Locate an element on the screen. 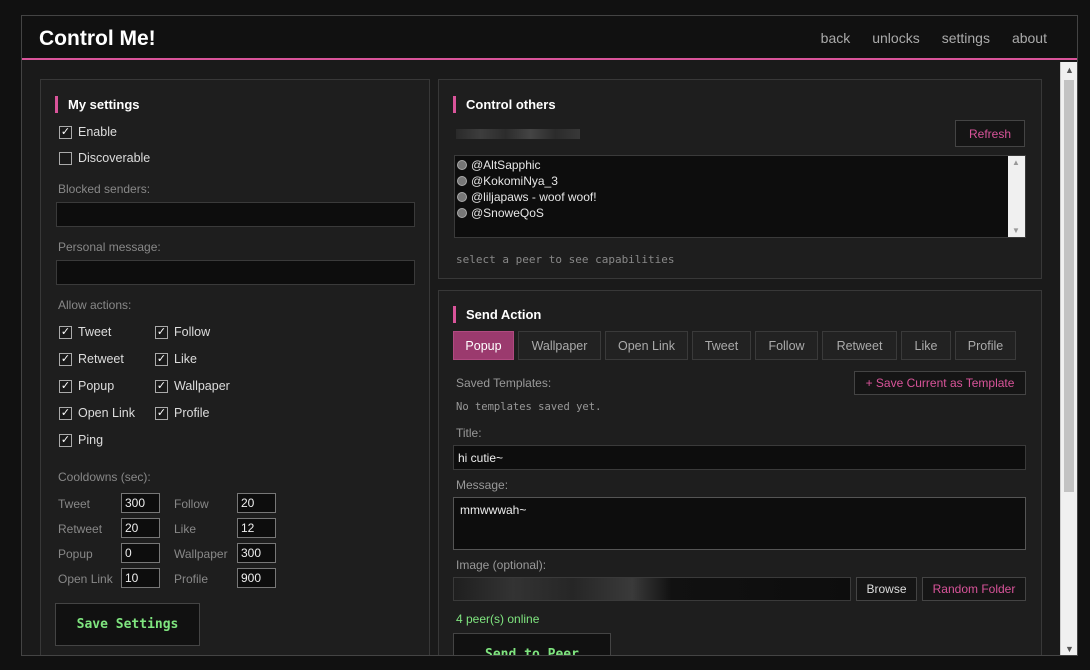  tab-popup: Popup is located at coordinates (483, 345).